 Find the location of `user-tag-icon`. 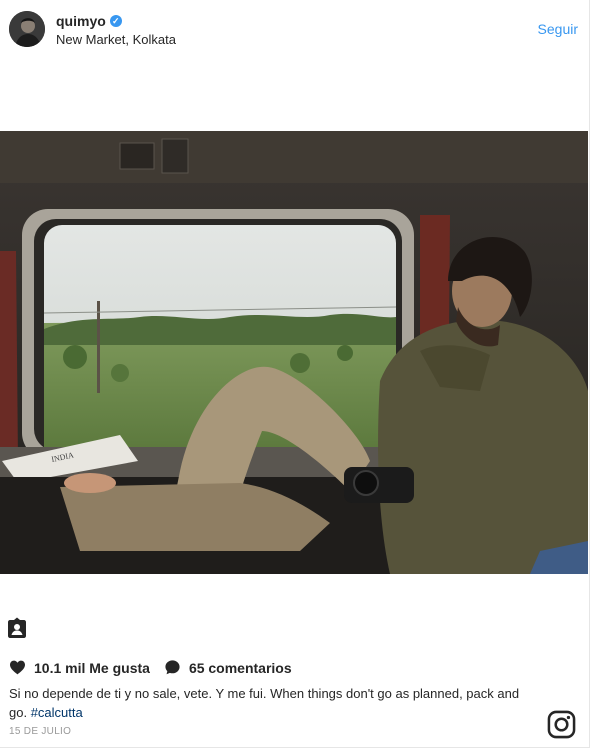

user-tag-icon is located at coordinates (17, 628).